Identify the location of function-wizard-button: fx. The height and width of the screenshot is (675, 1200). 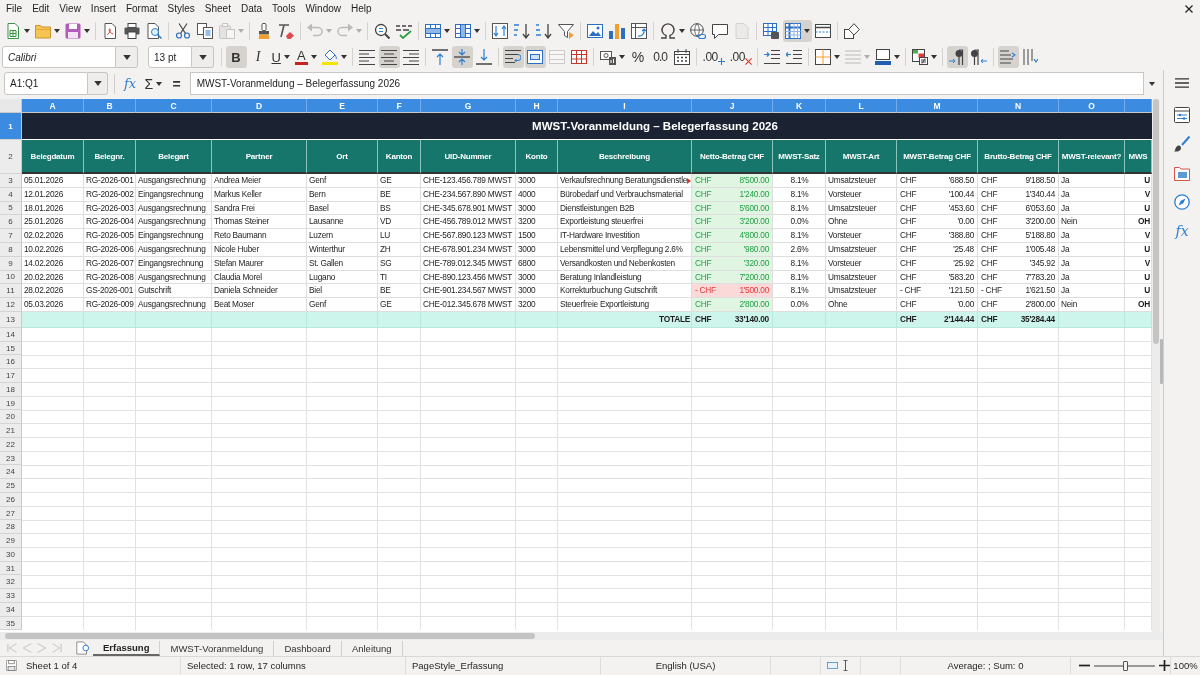
(130, 83).